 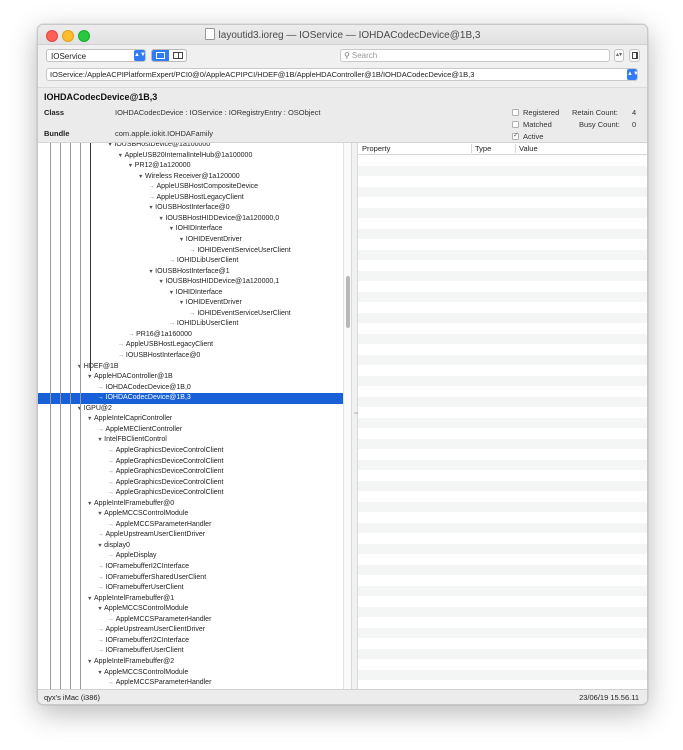 I want to click on tree-row: AppleMEClientController, so click(x=190, y=430).